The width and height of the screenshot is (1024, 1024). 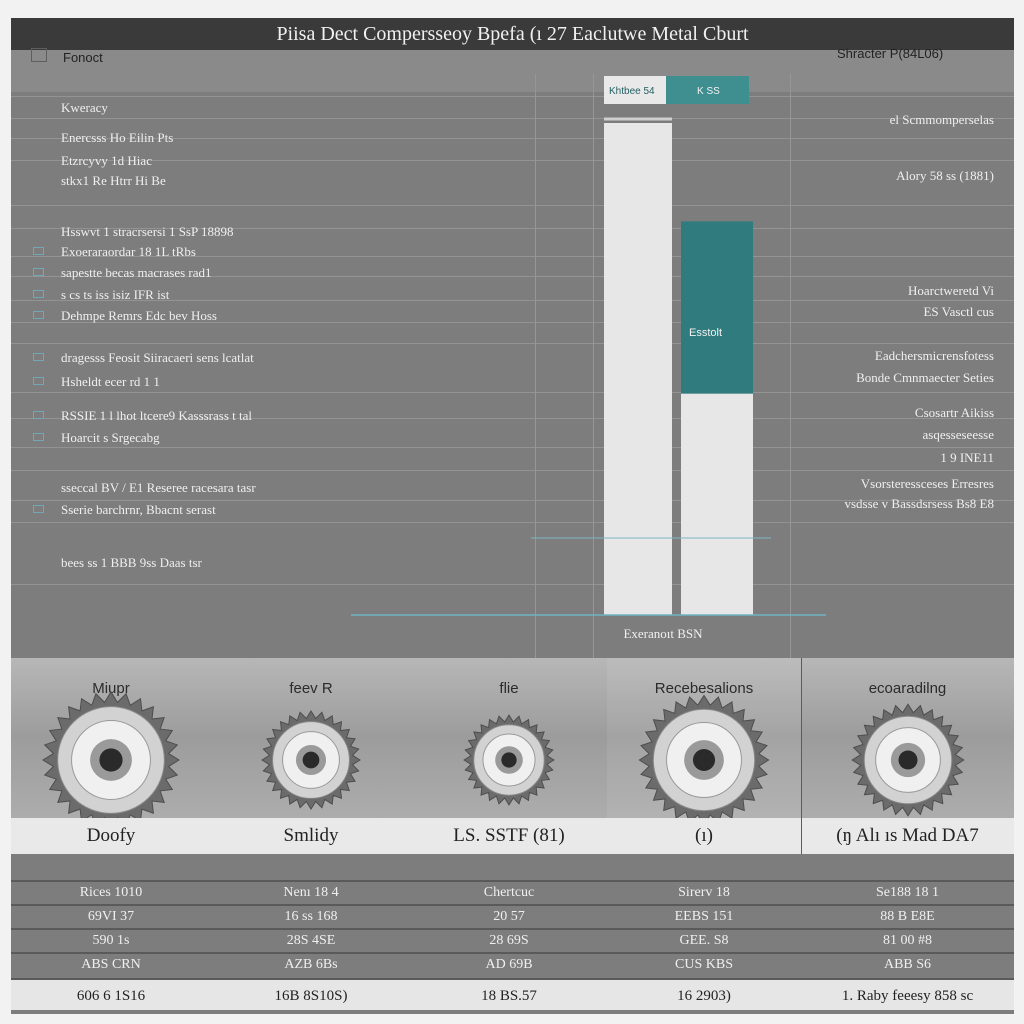 I want to click on table-cell: 28S 4SE, so click(x=311, y=940).